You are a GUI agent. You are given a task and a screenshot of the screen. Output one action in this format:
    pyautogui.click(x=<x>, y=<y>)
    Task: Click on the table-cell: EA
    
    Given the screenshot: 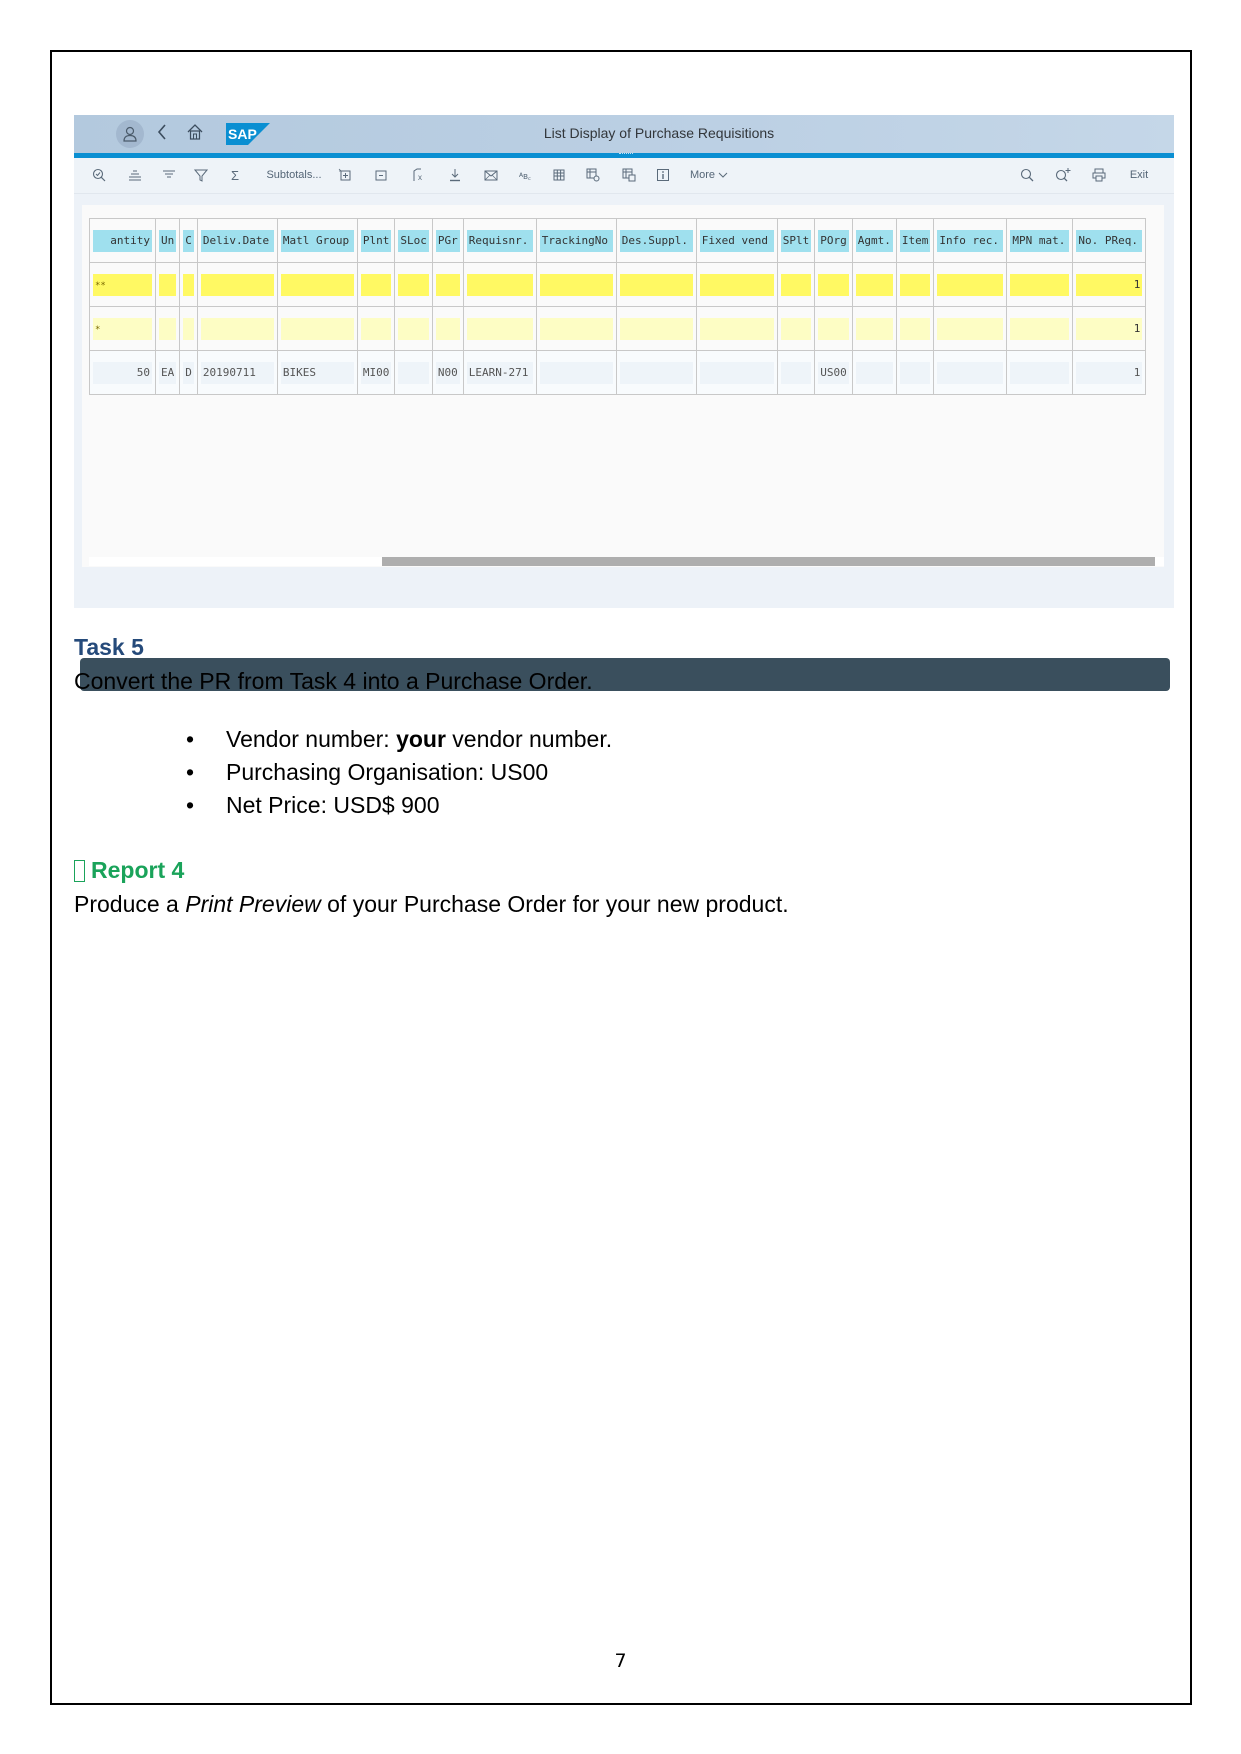 What is the action you would take?
    pyautogui.click(x=167, y=372)
    